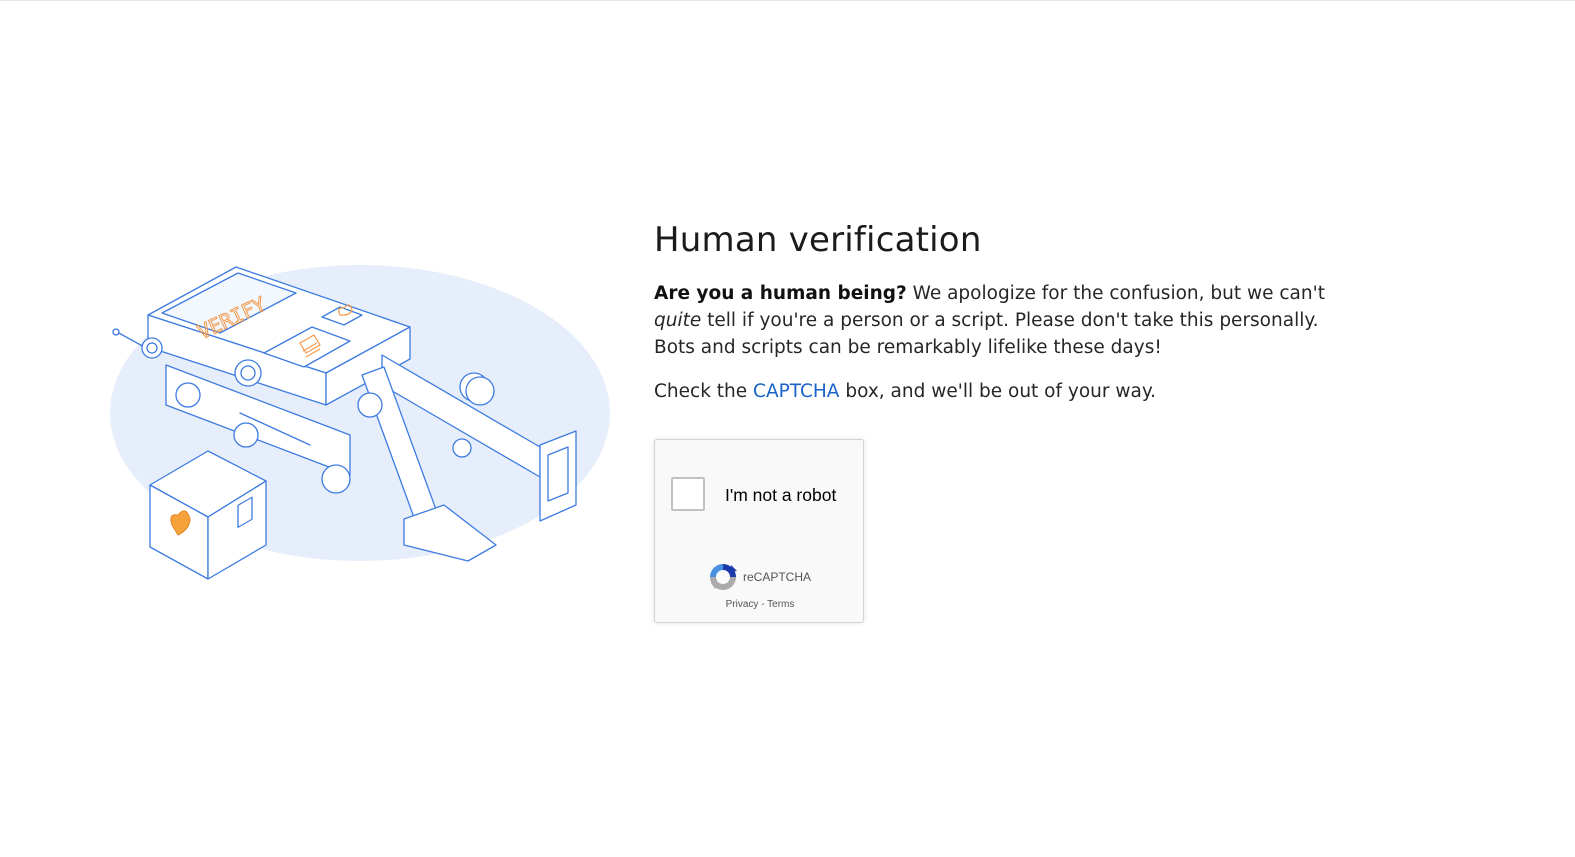 This screenshot has height=857, width=1575. What do you see at coordinates (116, 332) in the screenshot?
I see `antenna-tip` at bounding box center [116, 332].